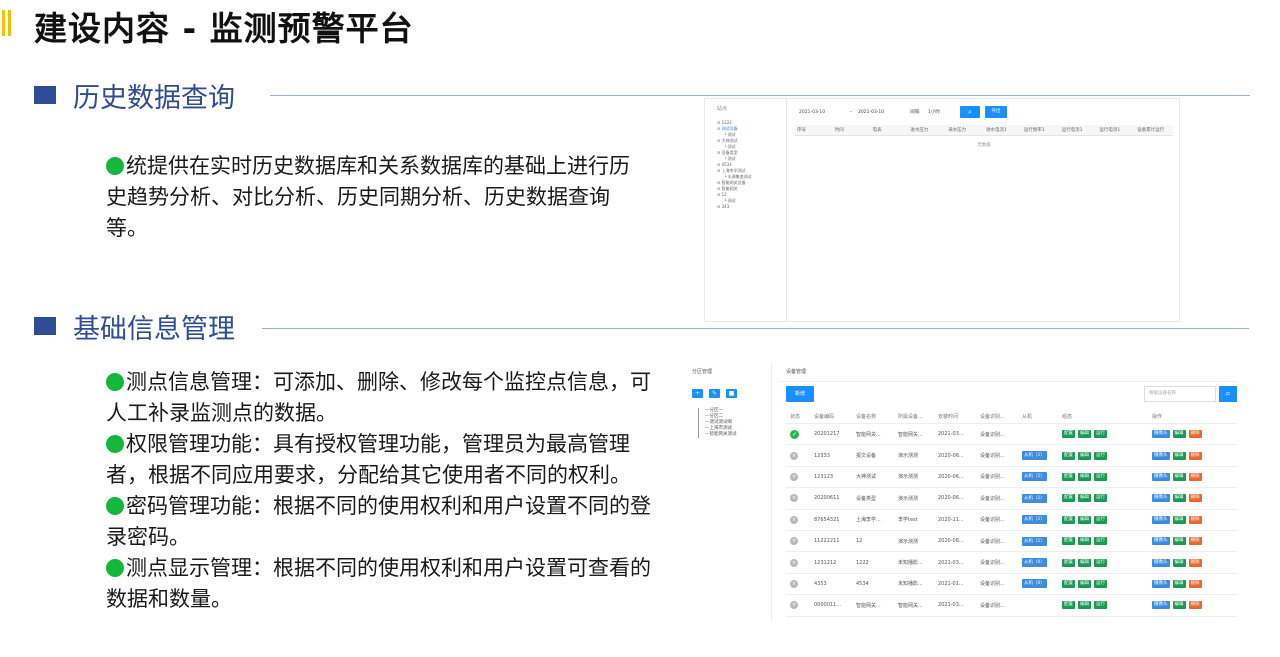 This screenshot has height=657, width=1280. I want to click on add-icon: +, so click(697, 393).